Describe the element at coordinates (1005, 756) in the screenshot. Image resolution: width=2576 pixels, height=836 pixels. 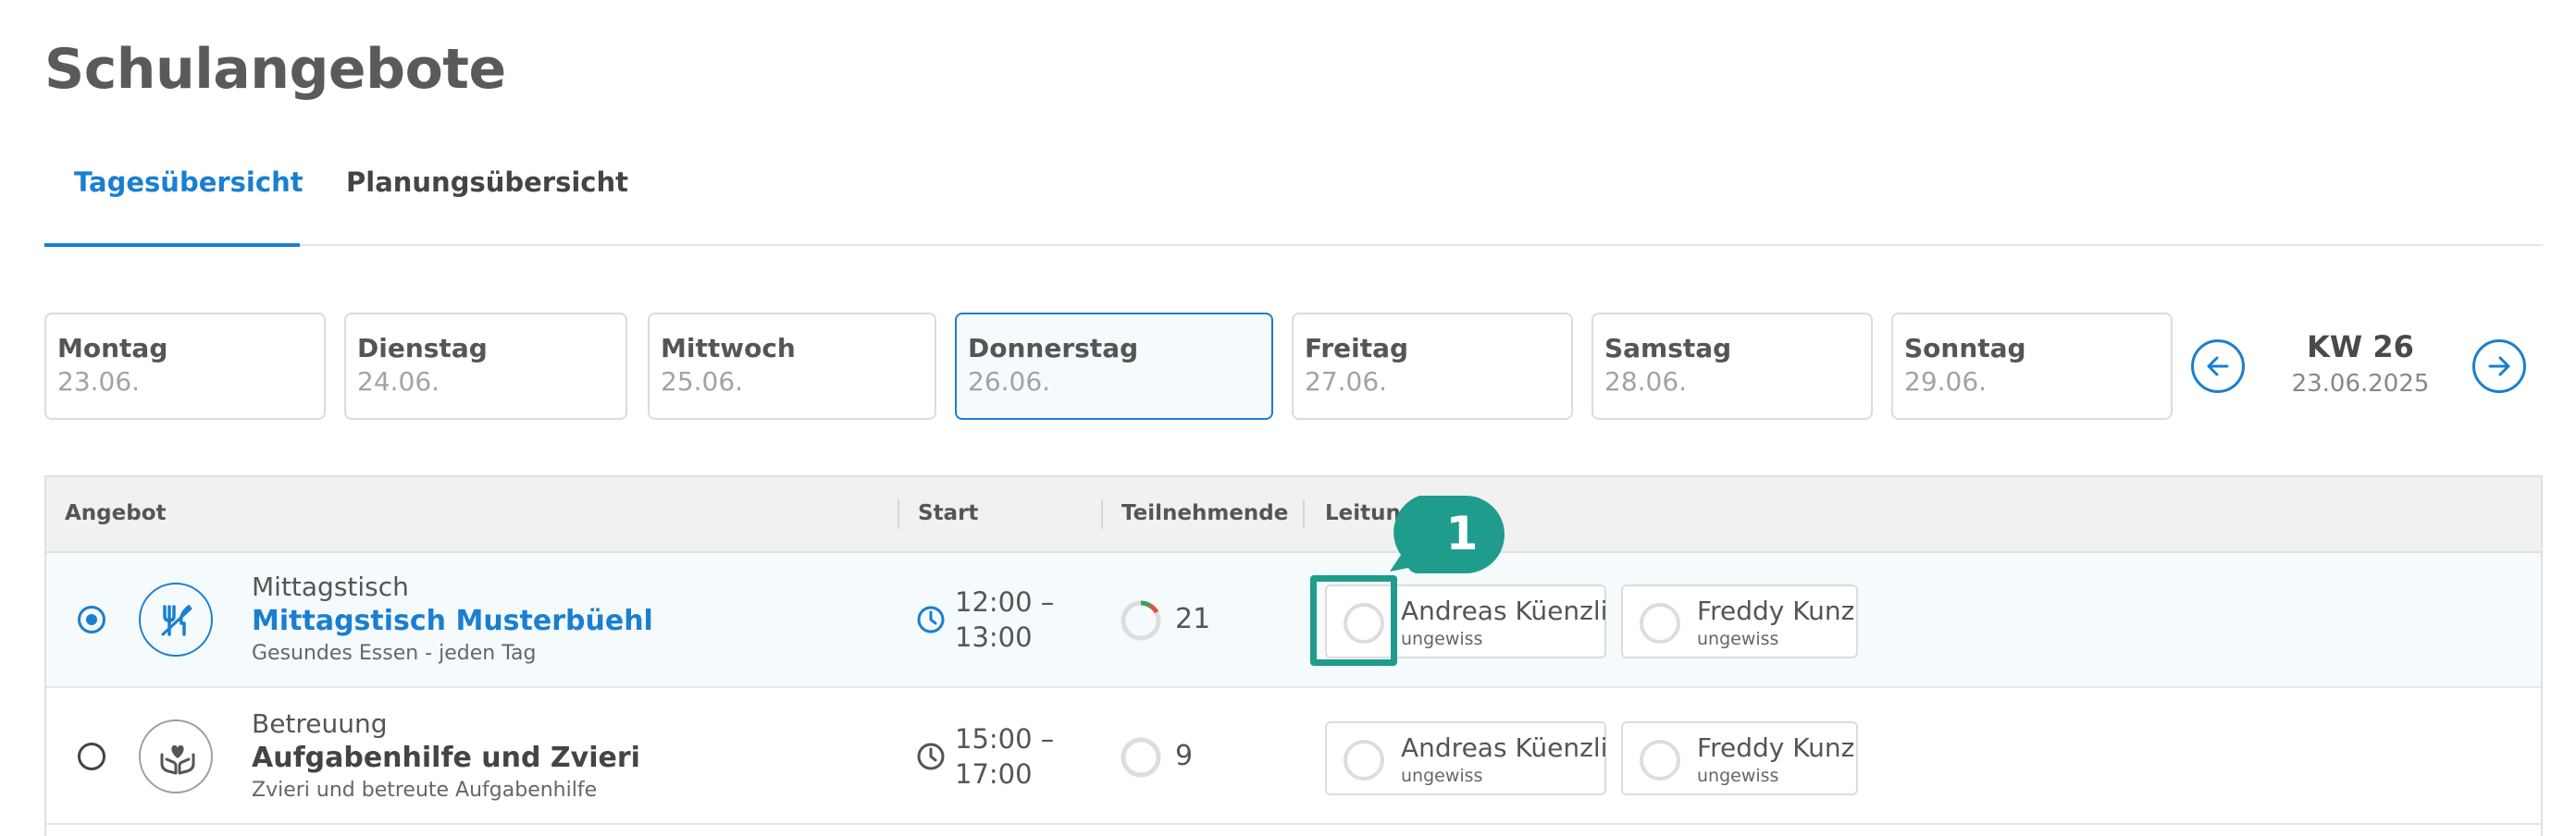
I see `start-time: 15:00 – 17:00` at that location.